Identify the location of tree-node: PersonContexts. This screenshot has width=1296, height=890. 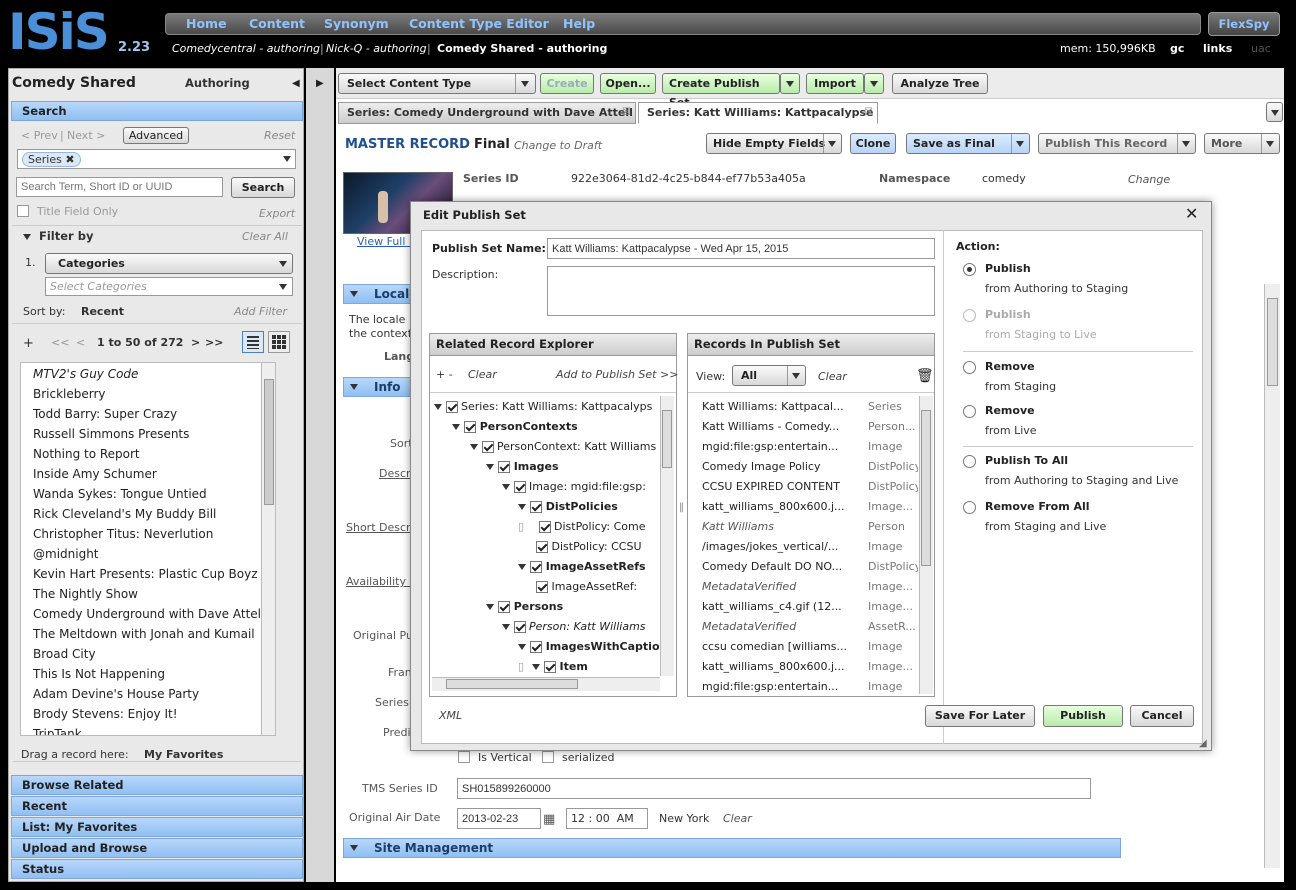
(515, 426).